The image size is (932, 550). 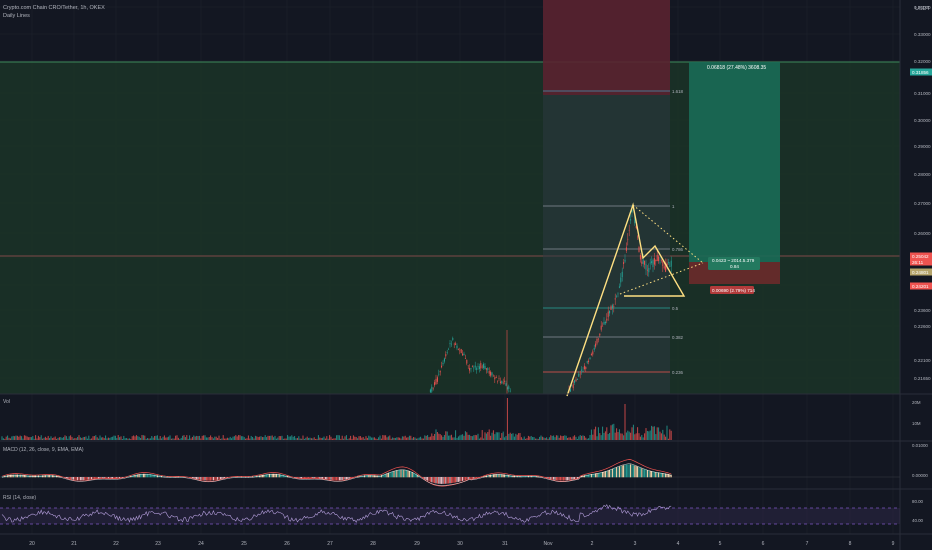 I want to click on study-title: Daily Lines, so click(x=16, y=16).